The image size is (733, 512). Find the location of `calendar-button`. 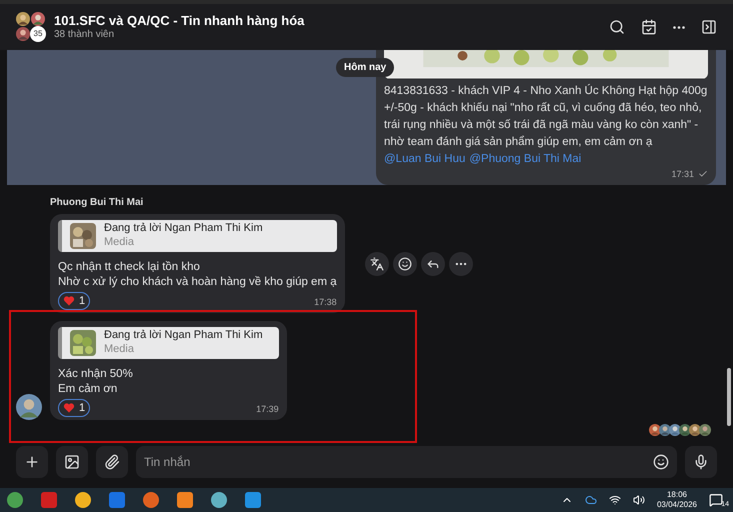

calendar-button is located at coordinates (649, 27).